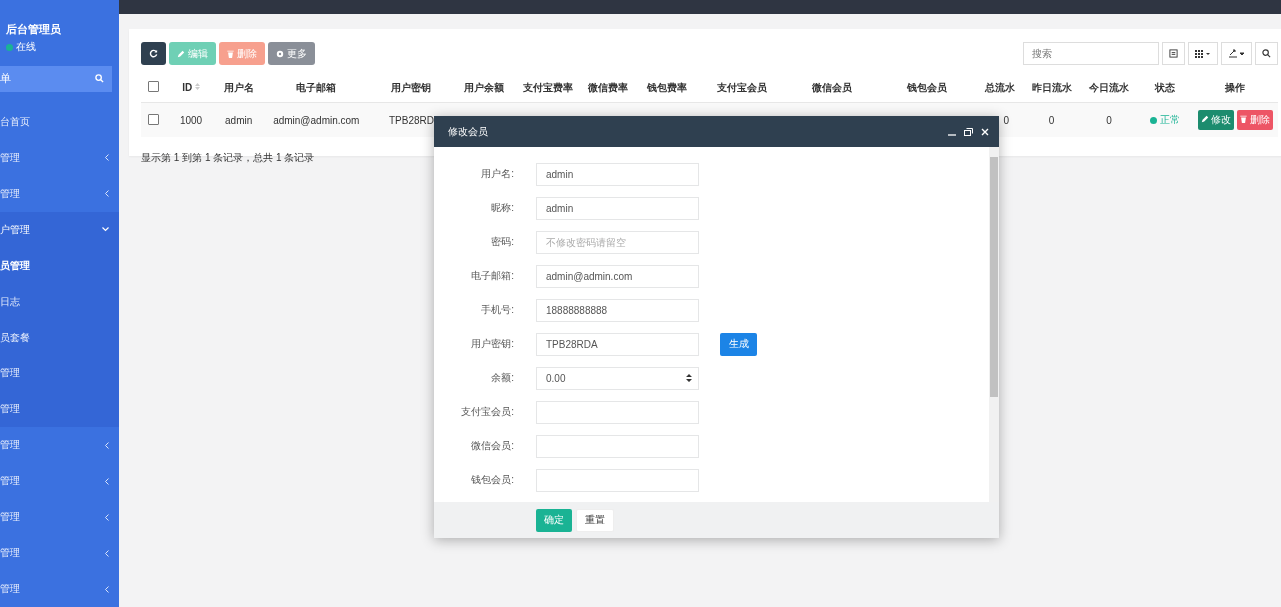 This screenshot has width=1281, height=607. What do you see at coordinates (502, 208) in the screenshot?
I see `field-label: 昵称:` at bounding box center [502, 208].